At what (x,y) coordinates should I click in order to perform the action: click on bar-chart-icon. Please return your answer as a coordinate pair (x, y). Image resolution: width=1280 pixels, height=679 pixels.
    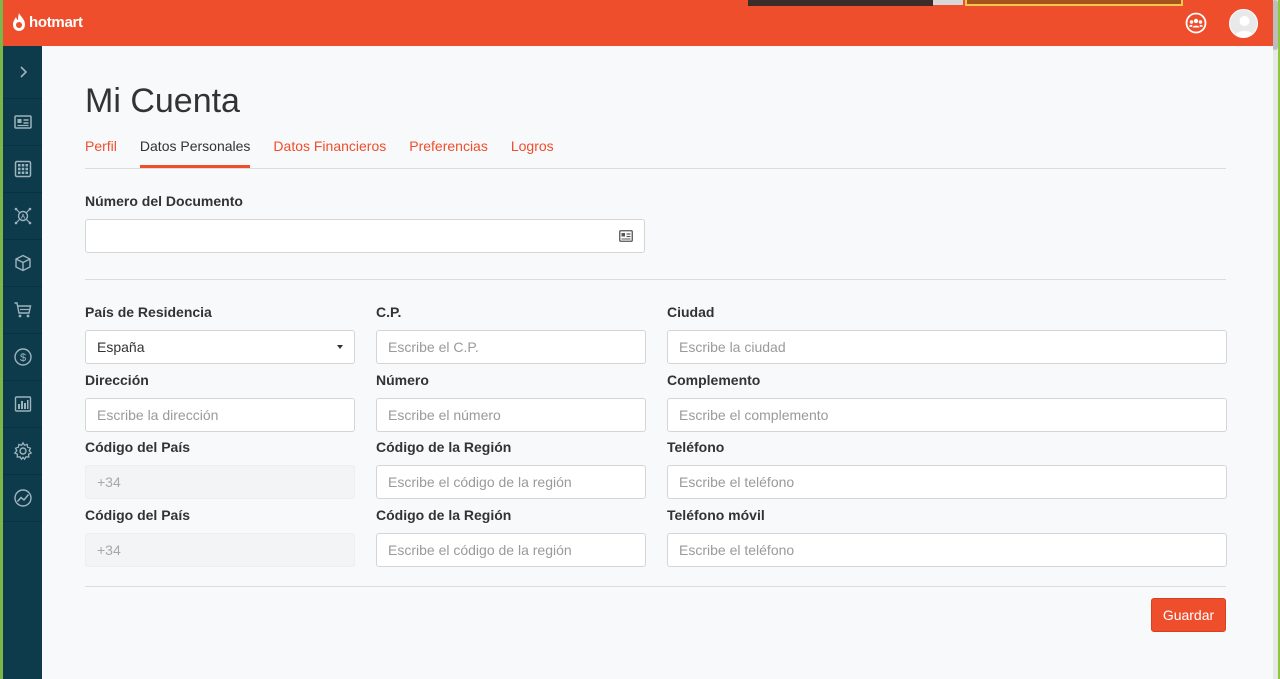
    Looking at the image, I should click on (22, 404).